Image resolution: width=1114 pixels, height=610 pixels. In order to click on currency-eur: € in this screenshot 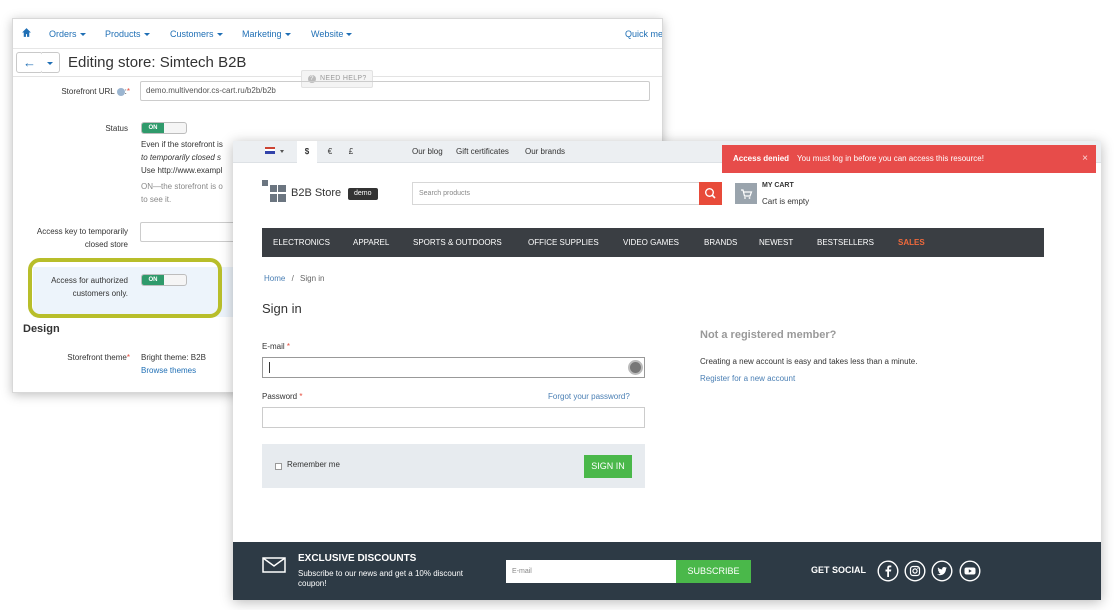, I will do `click(330, 152)`.